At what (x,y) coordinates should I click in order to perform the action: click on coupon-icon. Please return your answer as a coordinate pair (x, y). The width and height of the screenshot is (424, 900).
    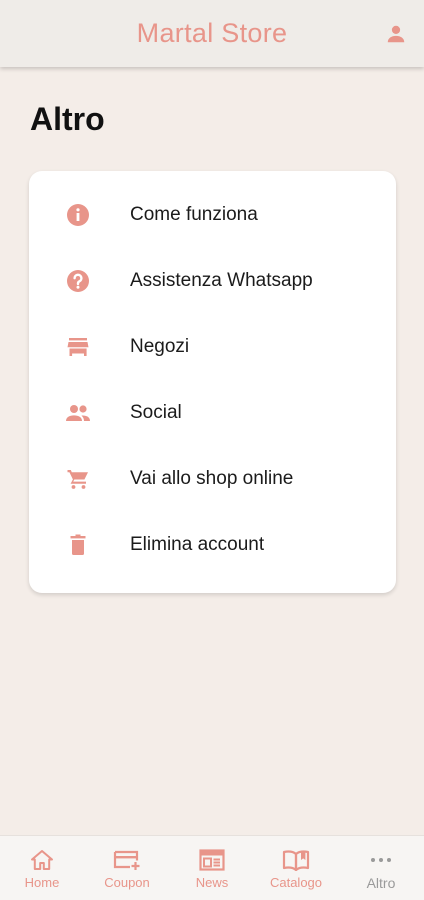
    Looking at the image, I should click on (127, 860).